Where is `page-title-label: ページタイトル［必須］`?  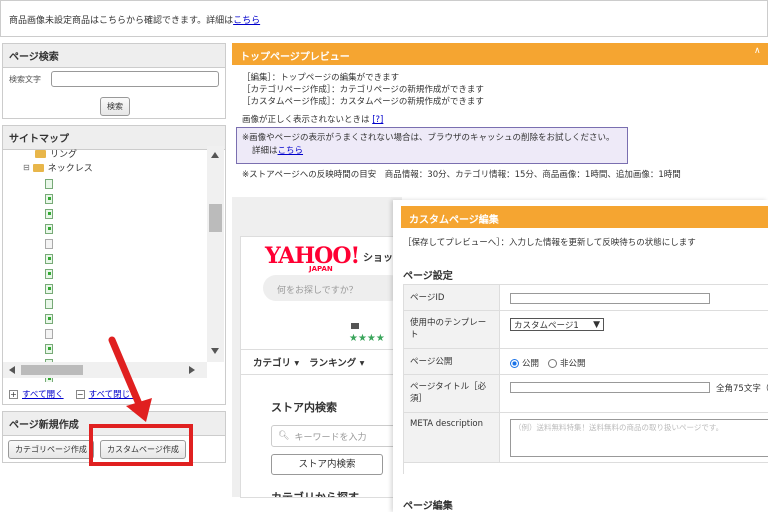
page-title-label: ページタイトル［必須］ is located at coordinates (452, 393).